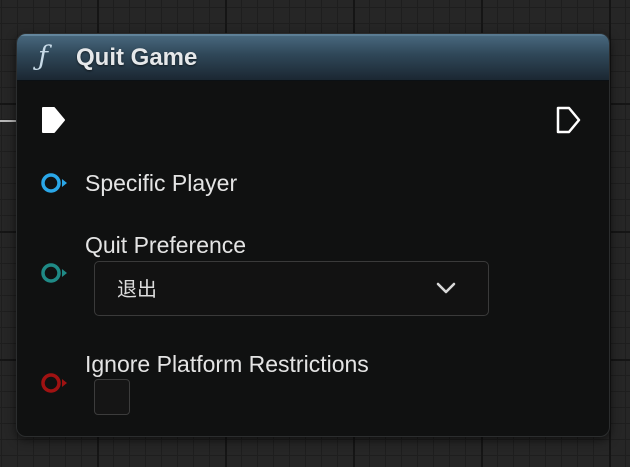 Image resolution: width=630 pixels, height=467 pixels. What do you see at coordinates (53, 120) in the screenshot?
I see `exec-input-pin-icon` at bounding box center [53, 120].